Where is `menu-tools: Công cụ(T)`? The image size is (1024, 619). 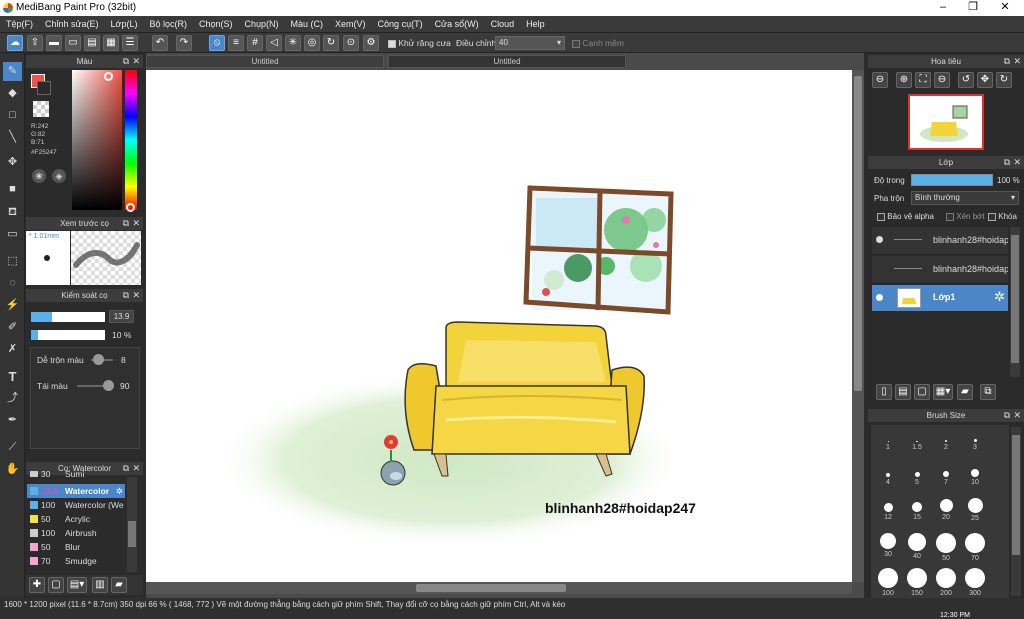
menu-tools: Công cụ(T) is located at coordinates (400, 24).